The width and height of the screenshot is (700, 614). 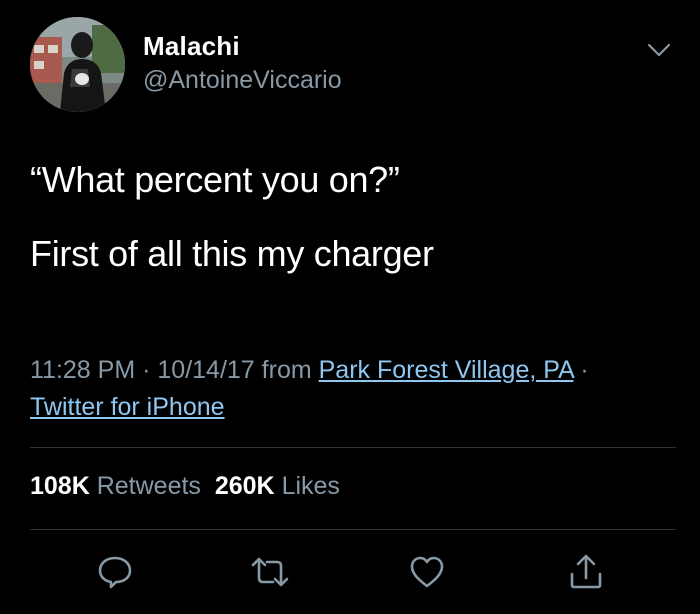 I want to click on like-button, so click(x=427, y=572).